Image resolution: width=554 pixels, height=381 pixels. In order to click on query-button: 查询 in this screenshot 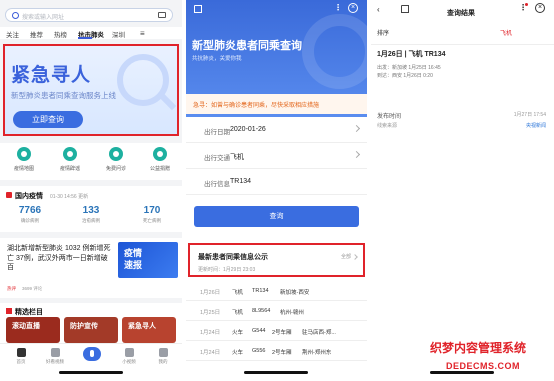, I will do `click(276, 216)`.